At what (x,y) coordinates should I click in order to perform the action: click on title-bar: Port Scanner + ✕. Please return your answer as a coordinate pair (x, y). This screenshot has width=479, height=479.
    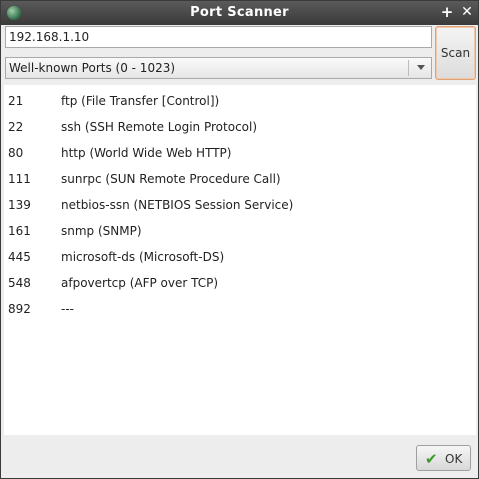
    Looking at the image, I should click on (239, 13).